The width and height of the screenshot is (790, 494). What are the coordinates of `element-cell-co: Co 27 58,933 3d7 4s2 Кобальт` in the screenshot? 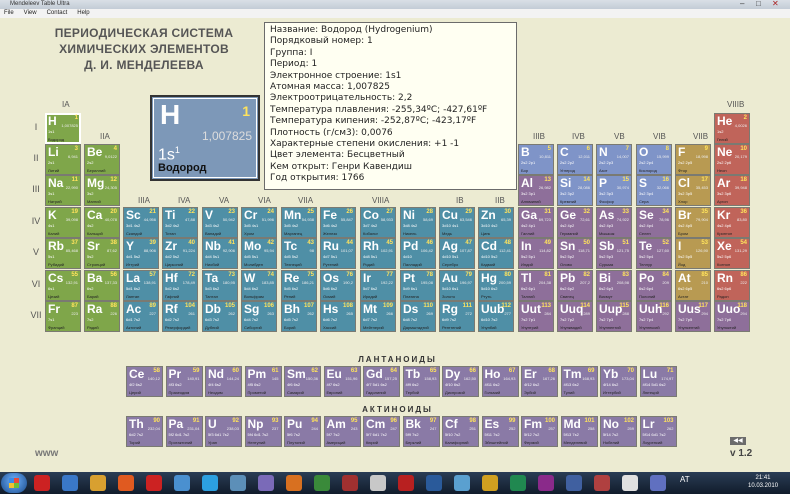 It's located at (378, 222).